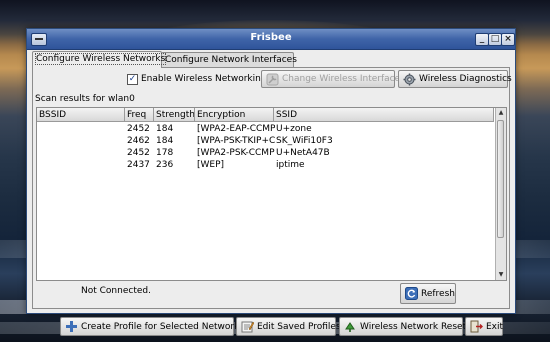 The height and width of the screenshot is (342, 550). I want to click on enable-wireless-checkbox: ✓, so click(132, 79).